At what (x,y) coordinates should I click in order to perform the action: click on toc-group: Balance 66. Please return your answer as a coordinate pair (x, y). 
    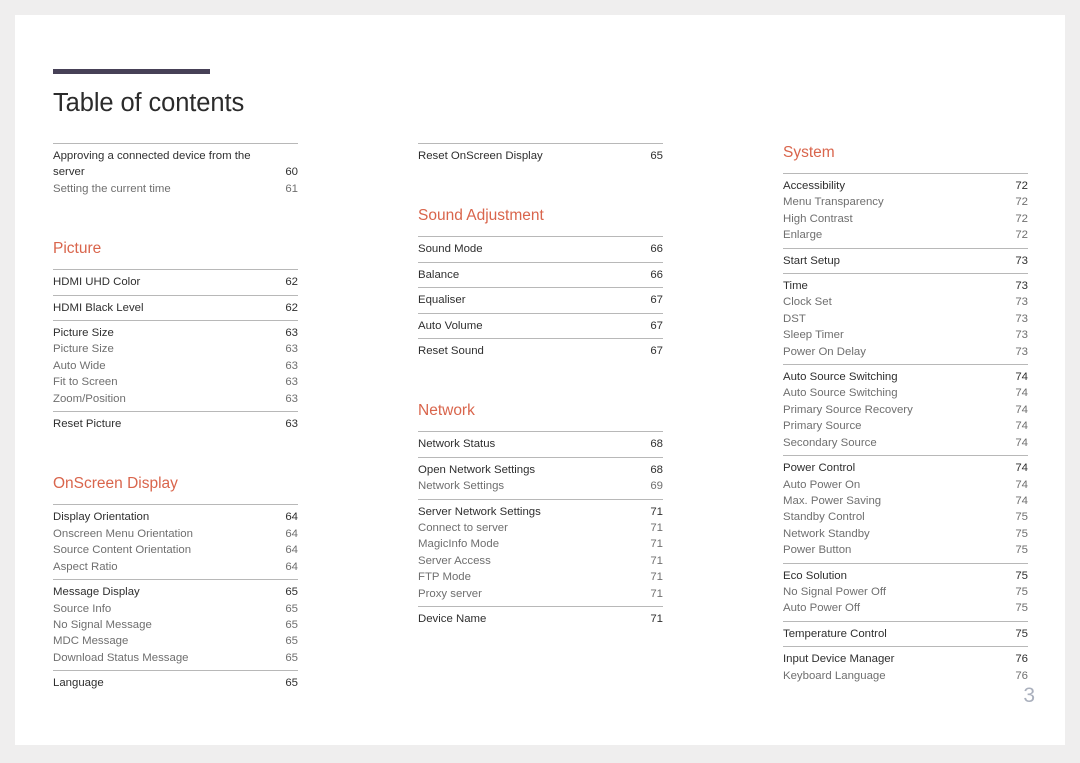
    Looking at the image, I should click on (540, 274).